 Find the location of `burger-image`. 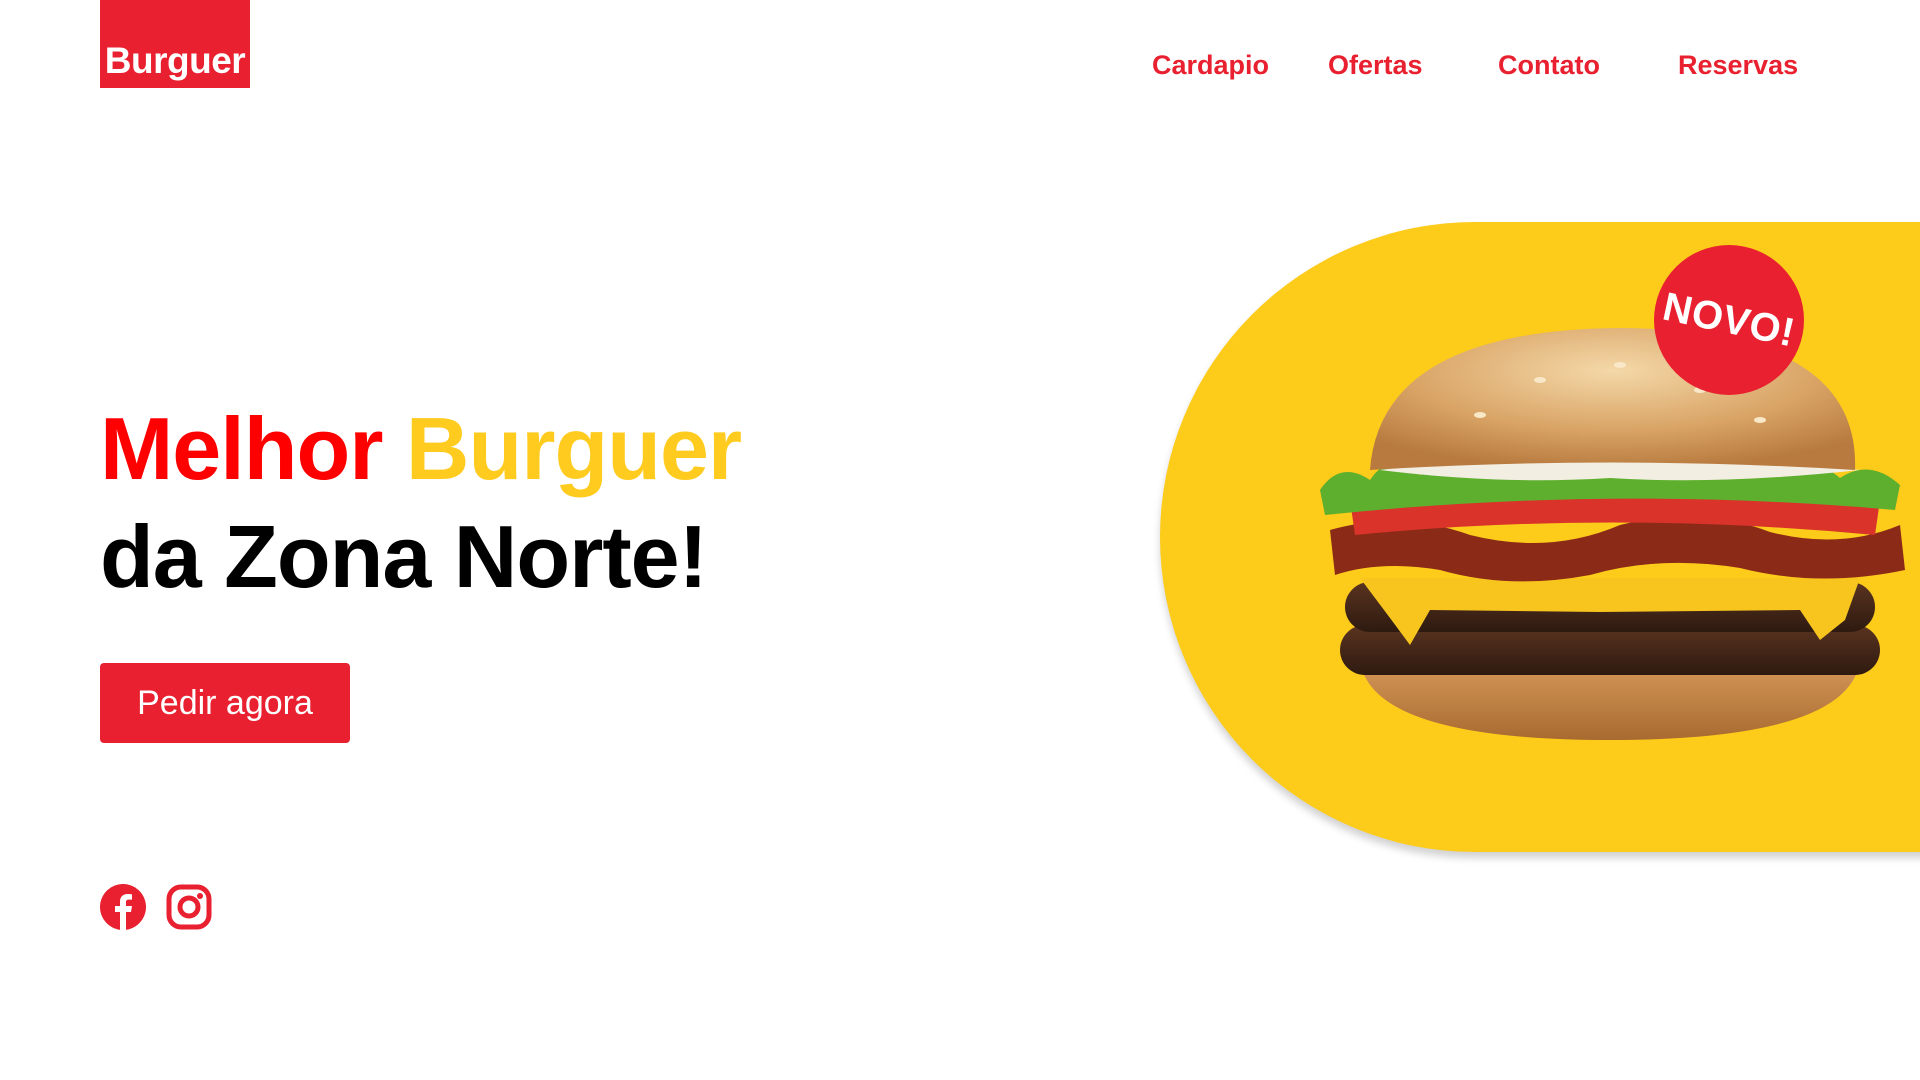

burger-image is located at coordinates (1612, 534).